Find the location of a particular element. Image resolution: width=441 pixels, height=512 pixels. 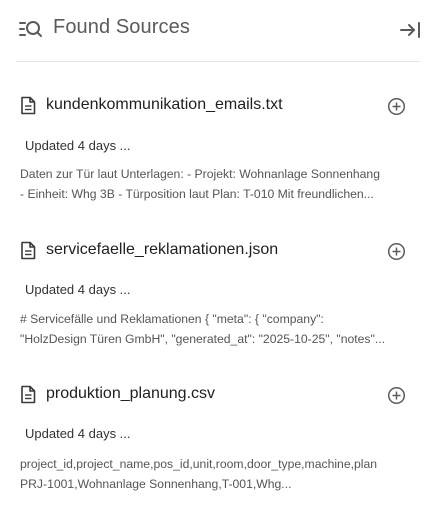

source-file-name: servicefaelle_reklamationen.json is located at coordinates (162, 250).